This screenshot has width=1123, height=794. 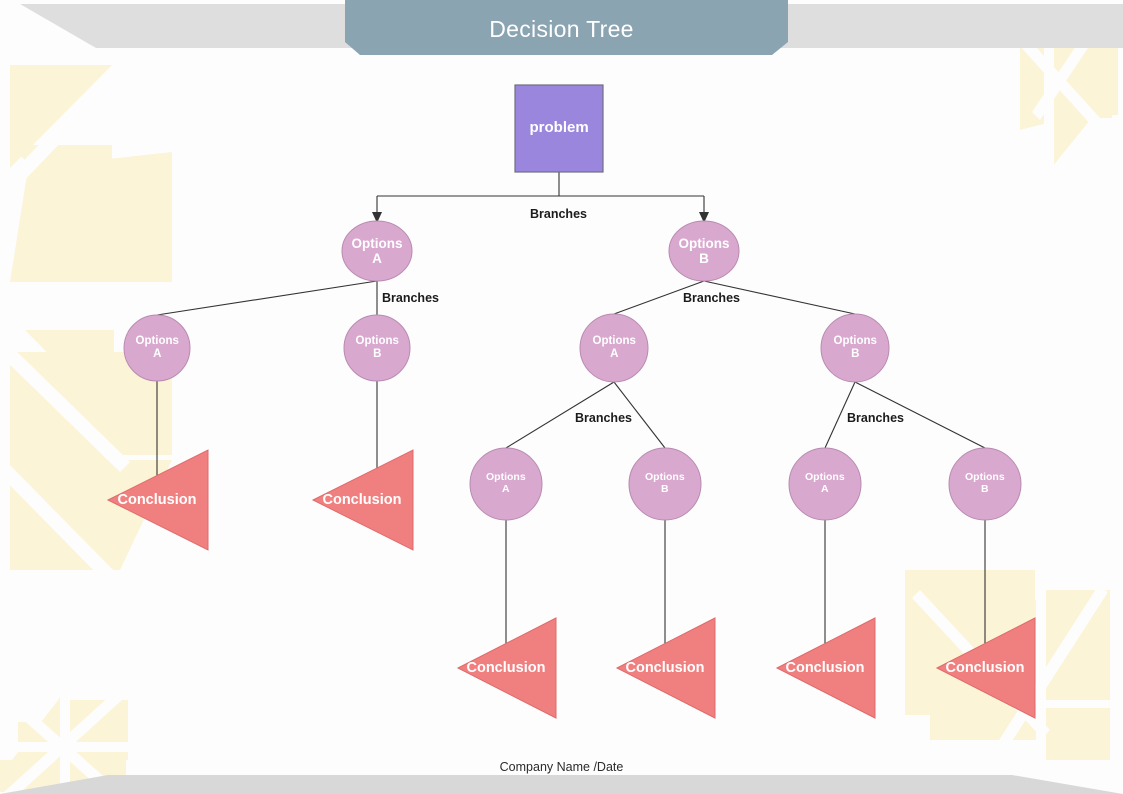 What do you see at coordinates (985, 484) in the screenshot?
I see `option-node-l3d` at bounding box center [985, 484].